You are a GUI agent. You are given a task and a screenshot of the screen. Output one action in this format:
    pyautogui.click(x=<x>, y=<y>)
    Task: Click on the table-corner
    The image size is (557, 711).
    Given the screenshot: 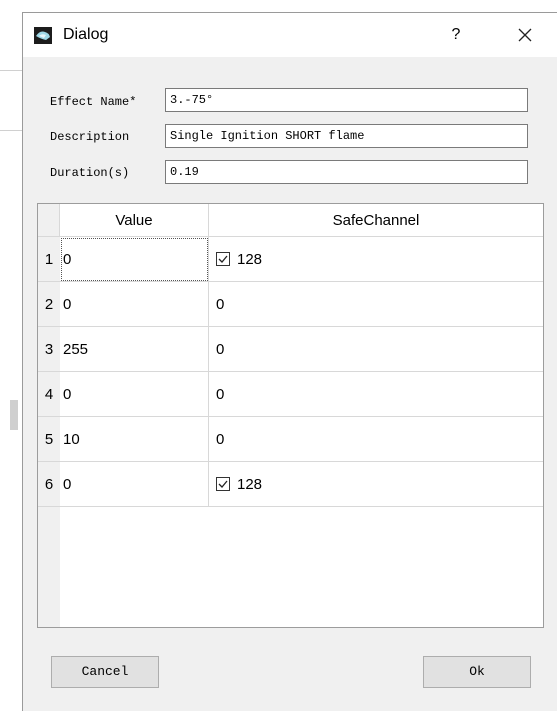 What is the action you would take?
    pyautogui.click(x=49, y=220)
    